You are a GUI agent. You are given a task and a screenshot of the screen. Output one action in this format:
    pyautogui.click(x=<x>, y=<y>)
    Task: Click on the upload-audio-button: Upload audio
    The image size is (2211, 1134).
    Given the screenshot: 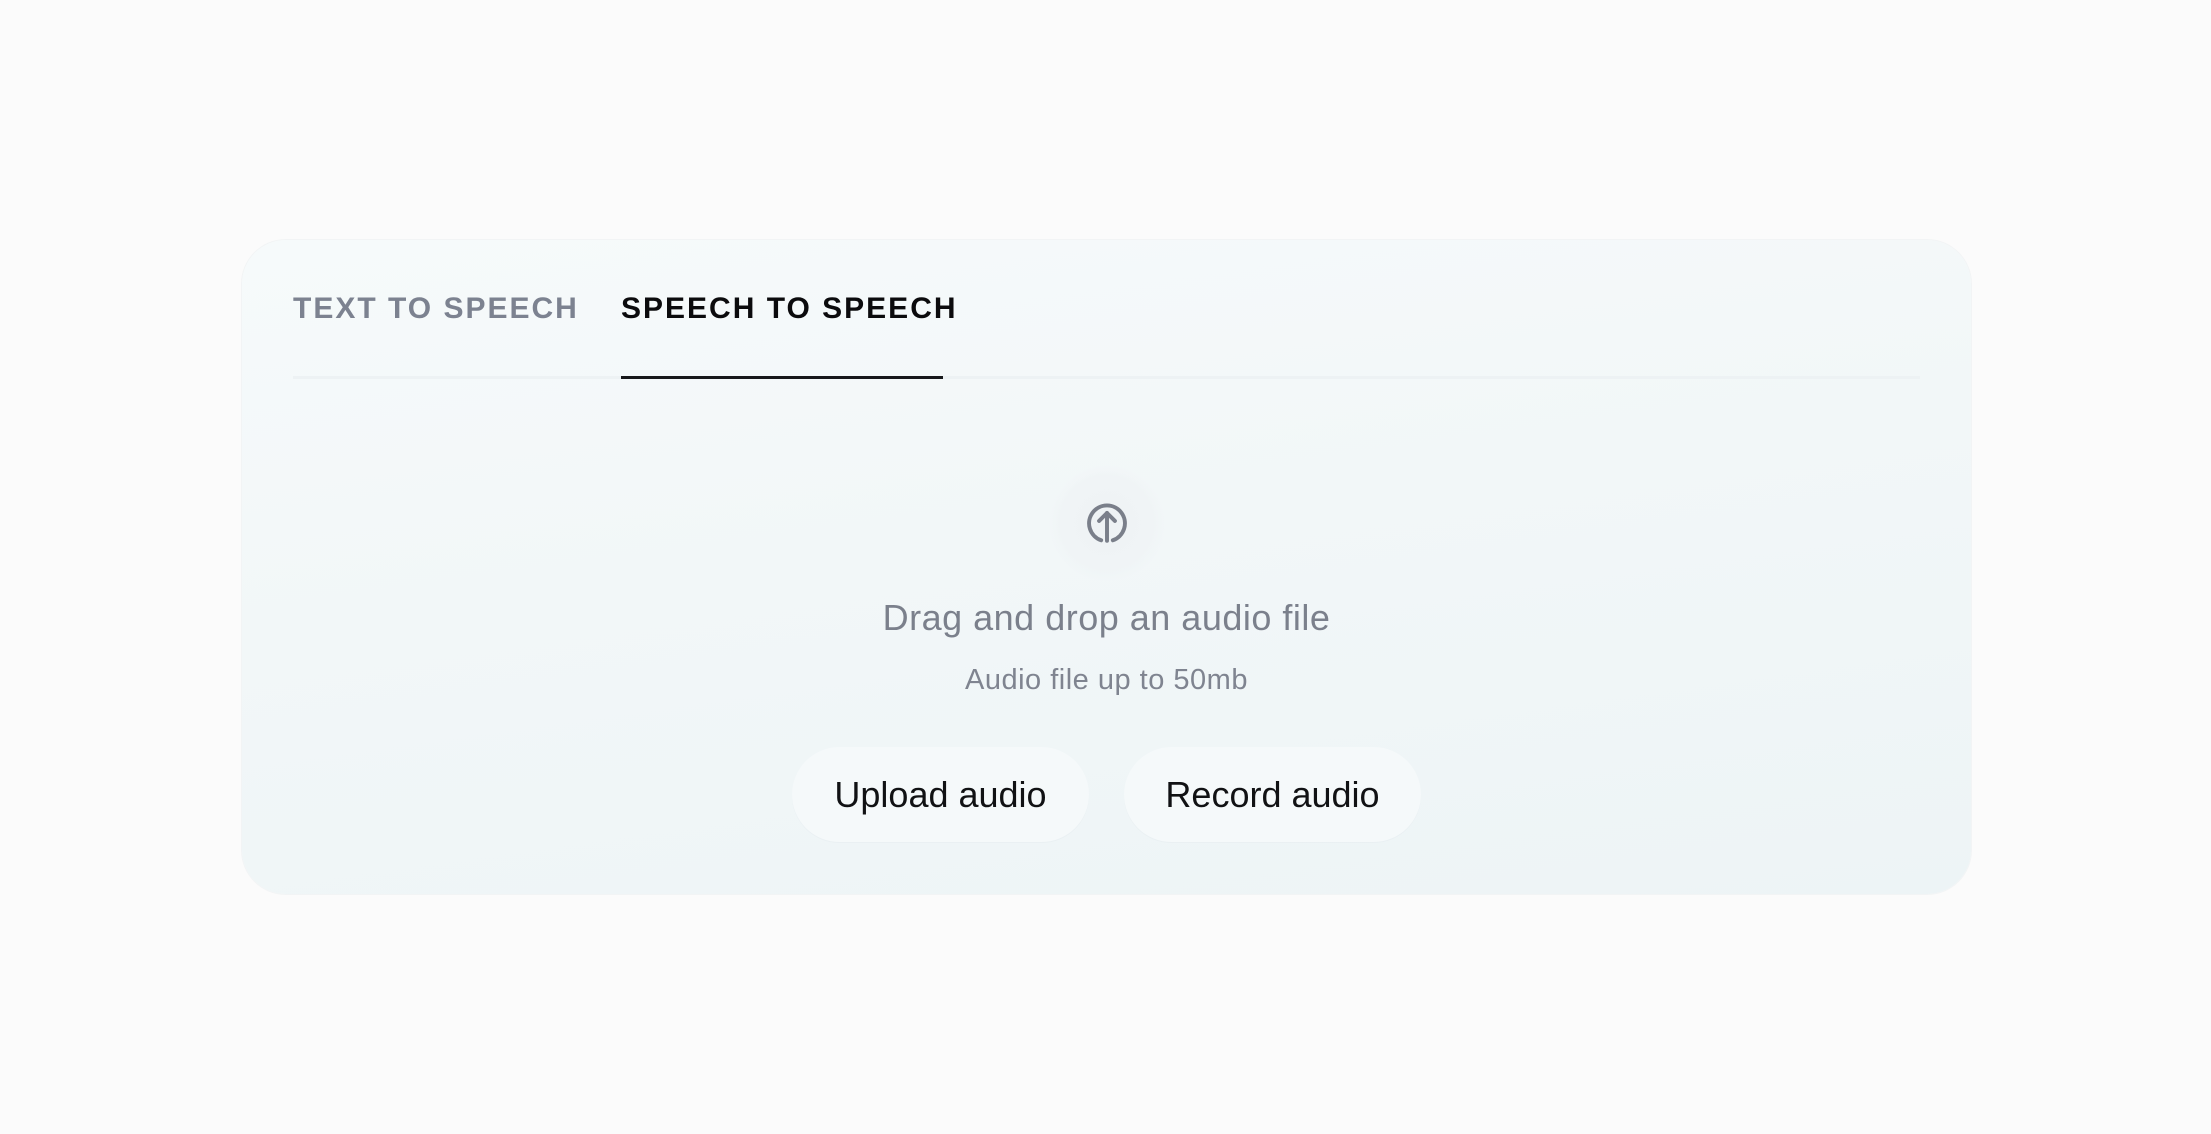 What is the action you would take?
    pyautogui.click(x=940, y=794)
    